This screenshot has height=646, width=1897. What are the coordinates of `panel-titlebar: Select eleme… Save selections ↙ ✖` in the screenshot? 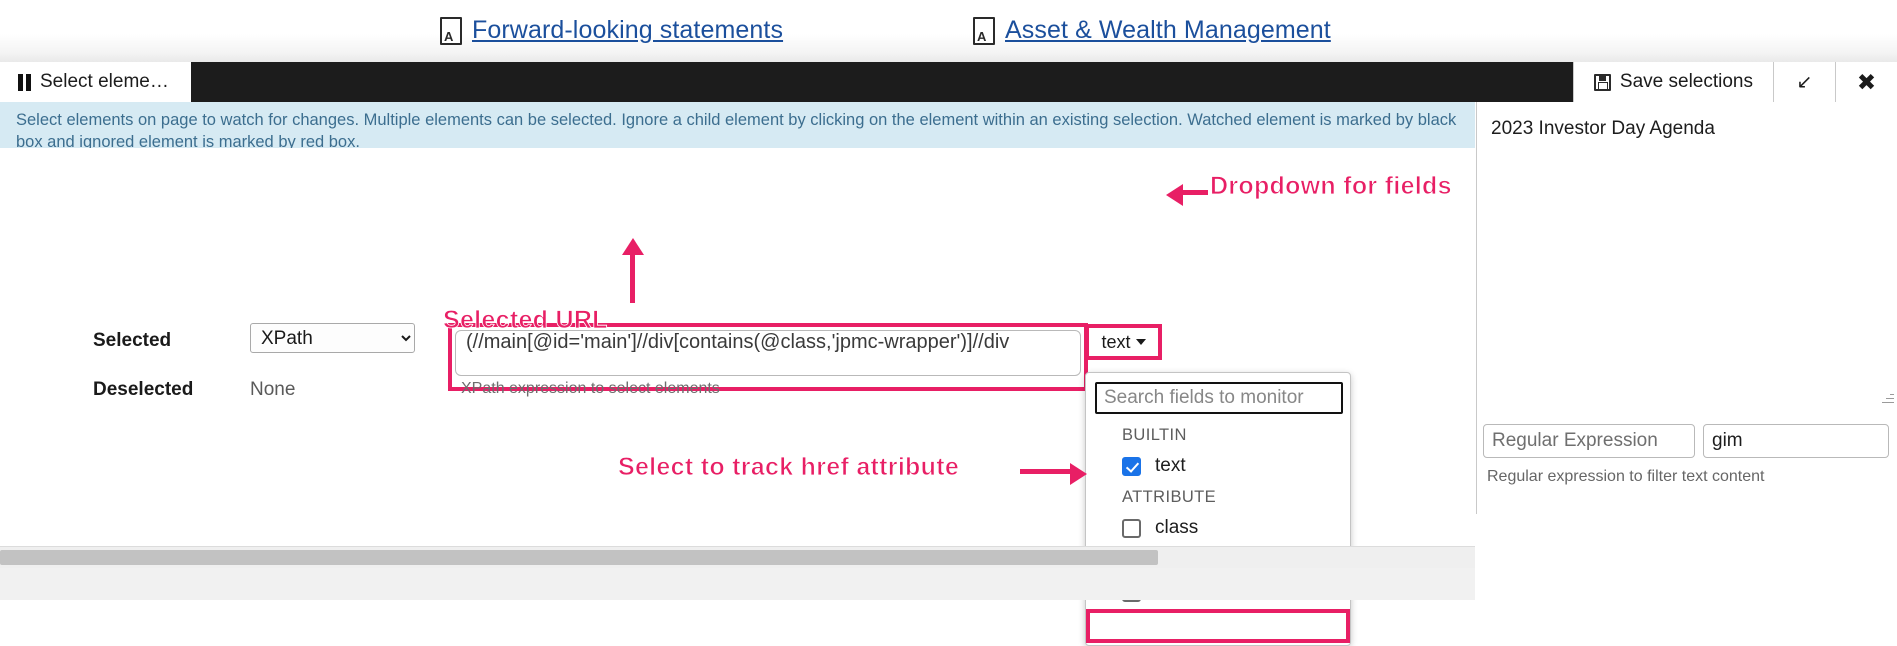 It's located at (948, 82).